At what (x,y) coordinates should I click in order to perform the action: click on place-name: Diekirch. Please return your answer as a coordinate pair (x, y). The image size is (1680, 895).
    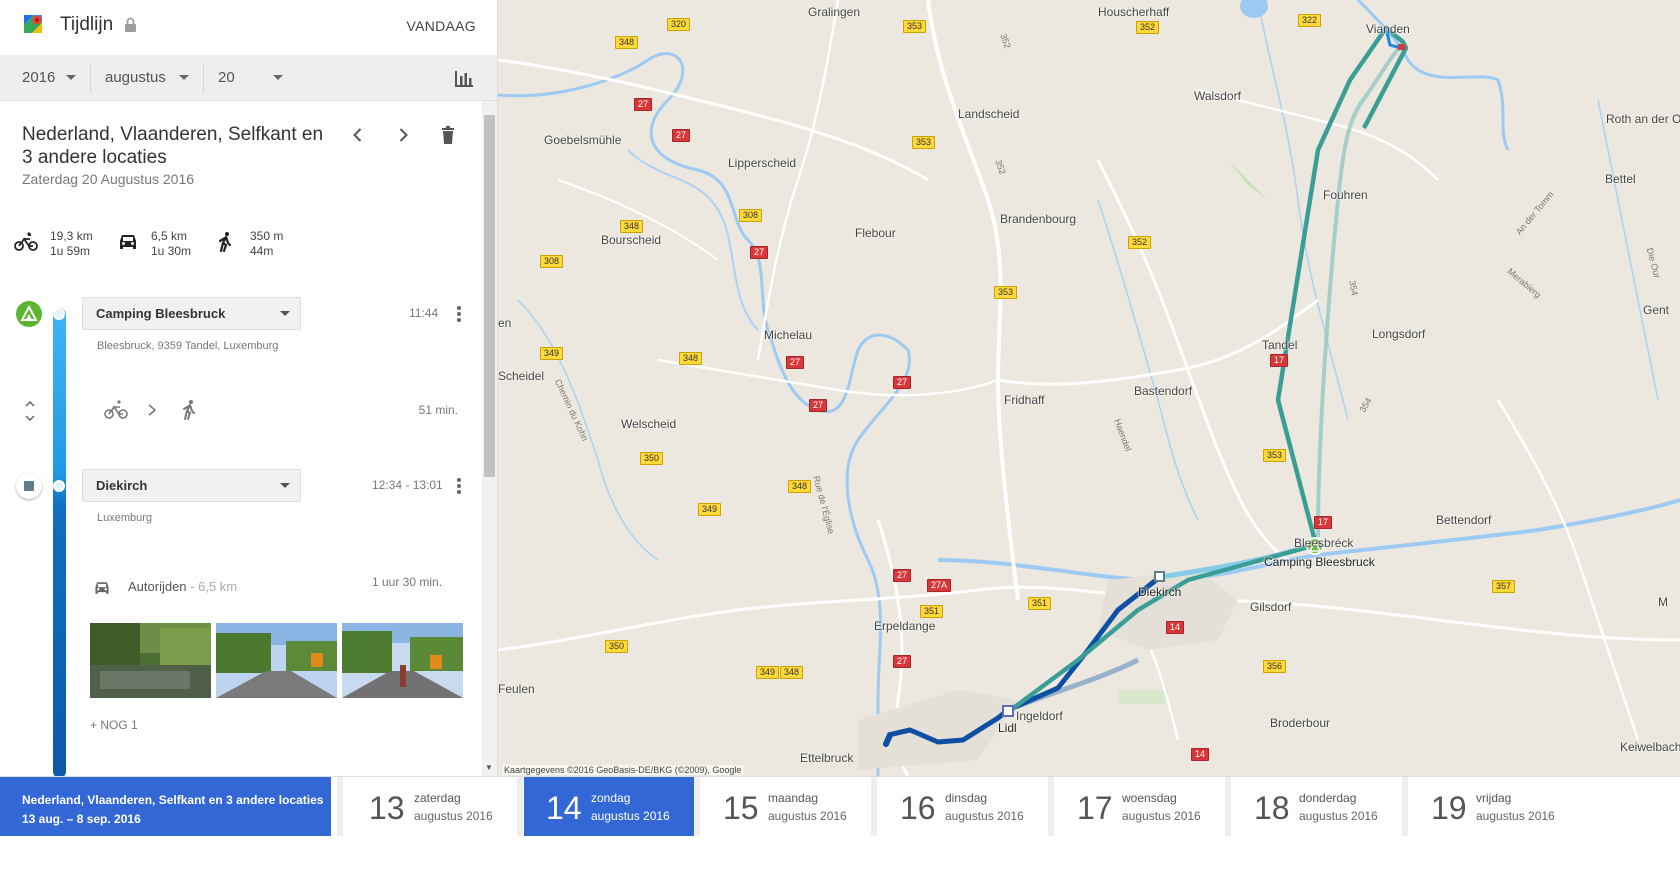
    Looking at the image, I should click on (122, 485).